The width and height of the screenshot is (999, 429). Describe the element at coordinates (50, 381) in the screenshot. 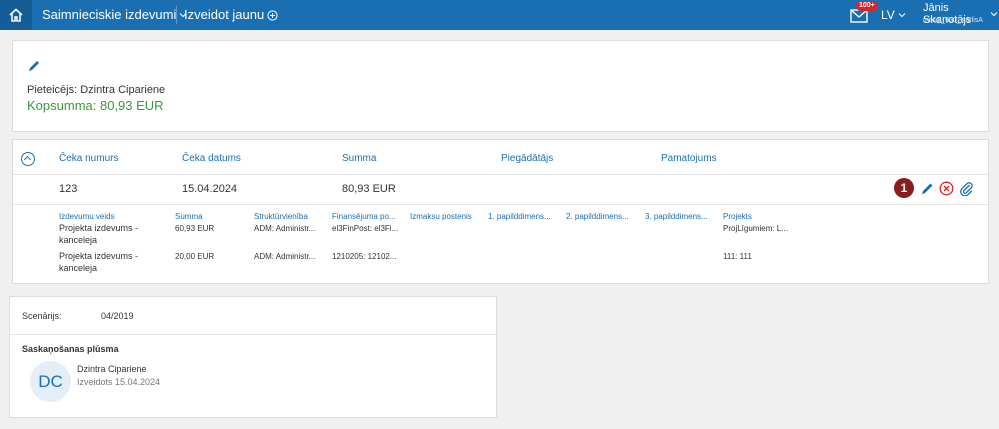

I see `avatar: DC` at that location.